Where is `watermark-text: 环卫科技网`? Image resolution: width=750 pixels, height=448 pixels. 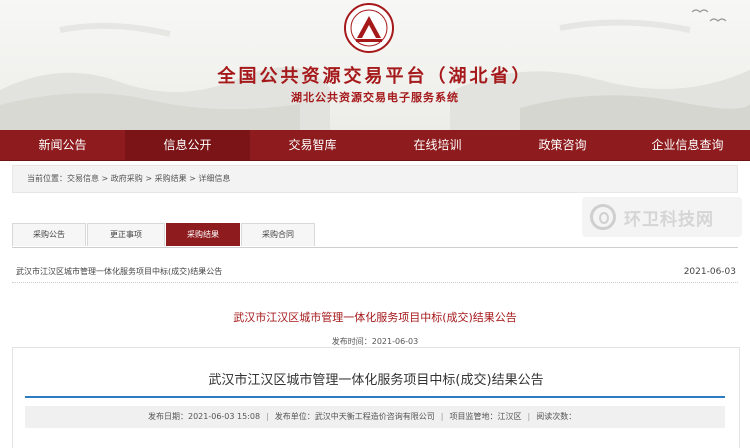 watermark-text: 环卫科技网 is located at coordinates (669, 219).